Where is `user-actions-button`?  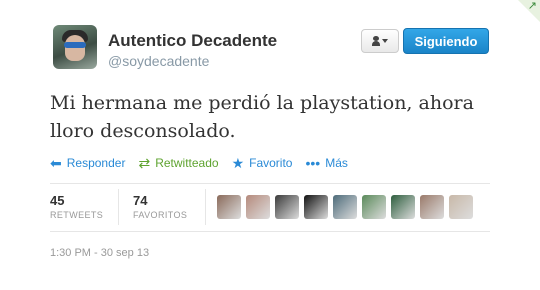
user-actions-button is located at coordinates (380, 41).